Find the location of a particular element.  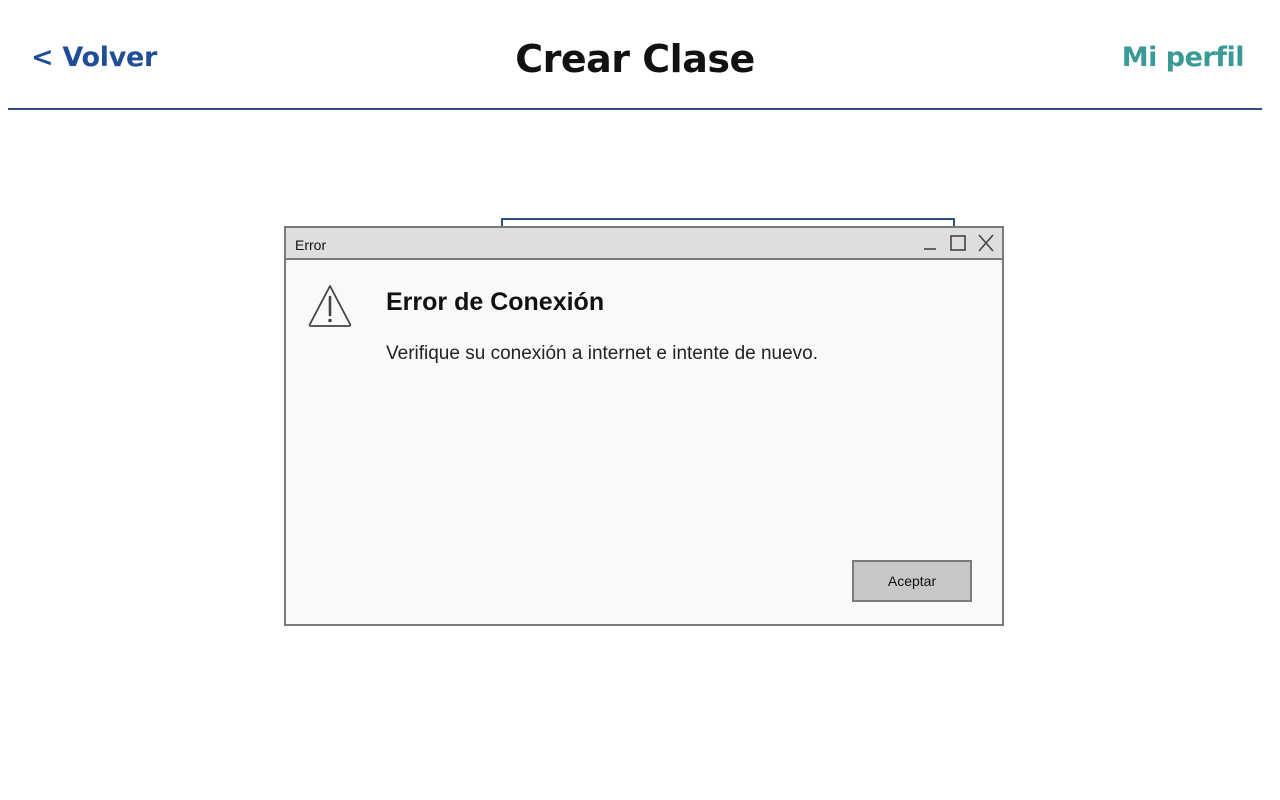

maximize-icon is located at coordinates (958, 243).